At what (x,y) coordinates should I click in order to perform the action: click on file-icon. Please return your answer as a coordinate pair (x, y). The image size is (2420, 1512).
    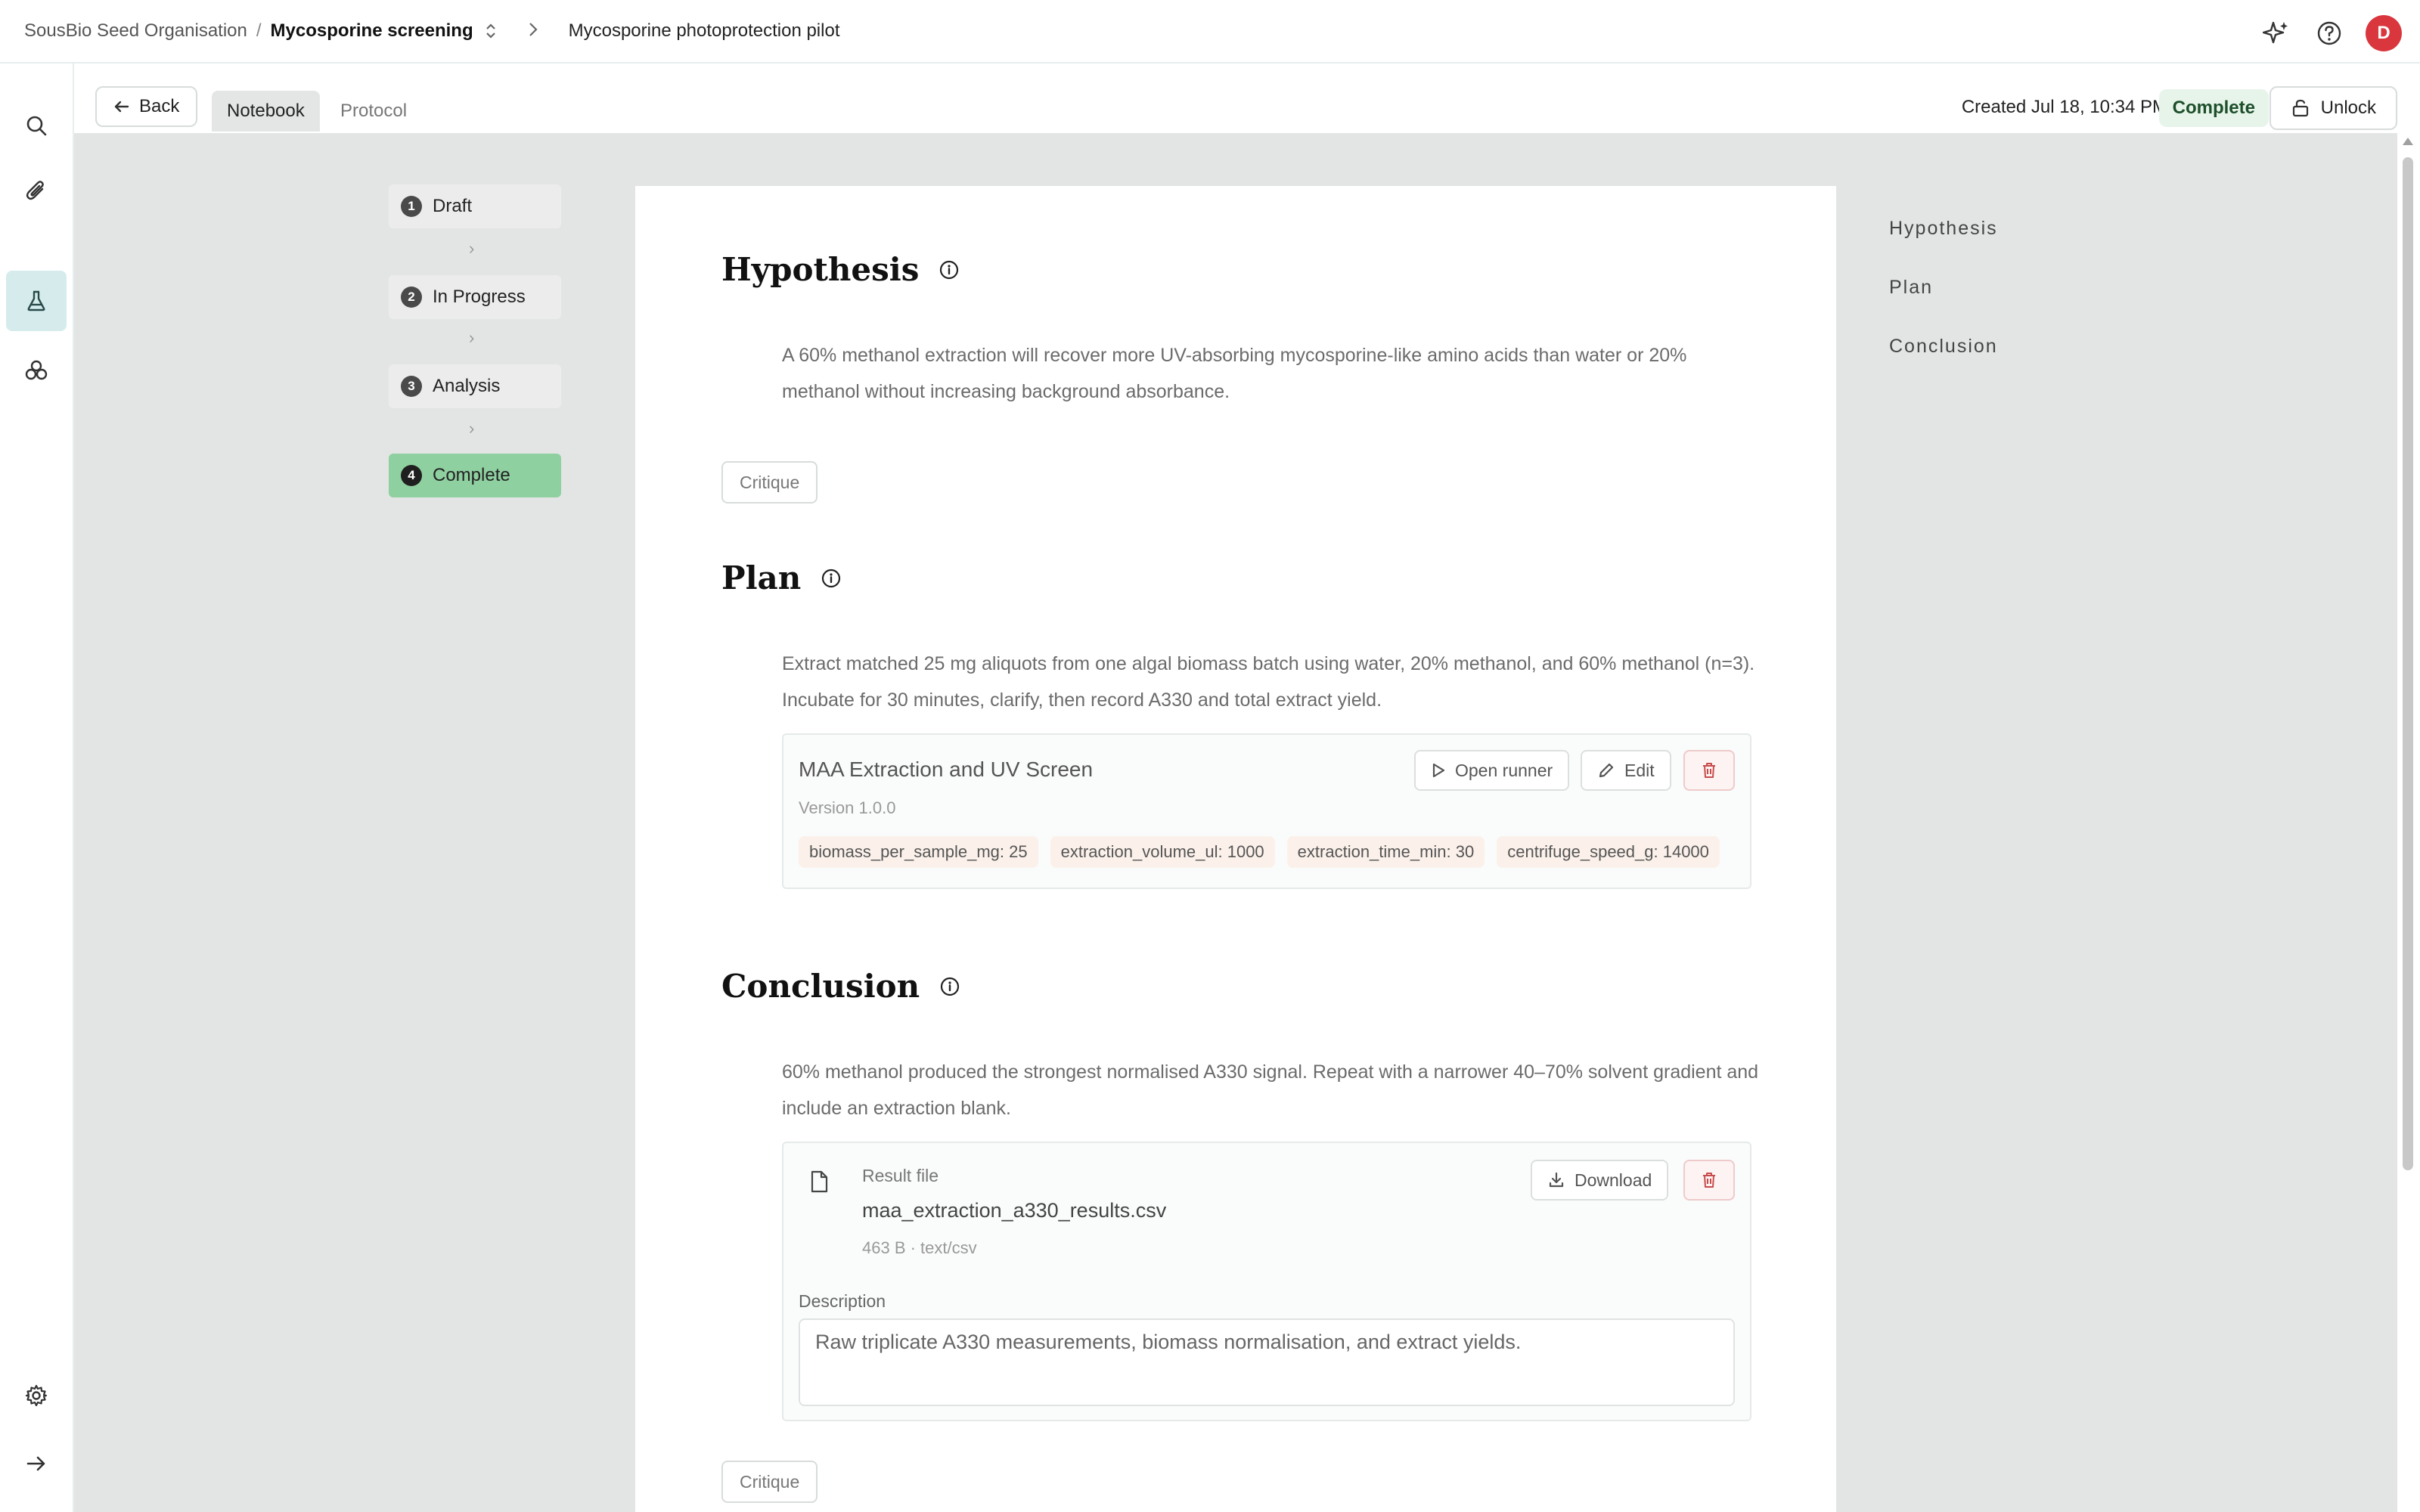
    Looking at the image, I should click on (819, 1181).